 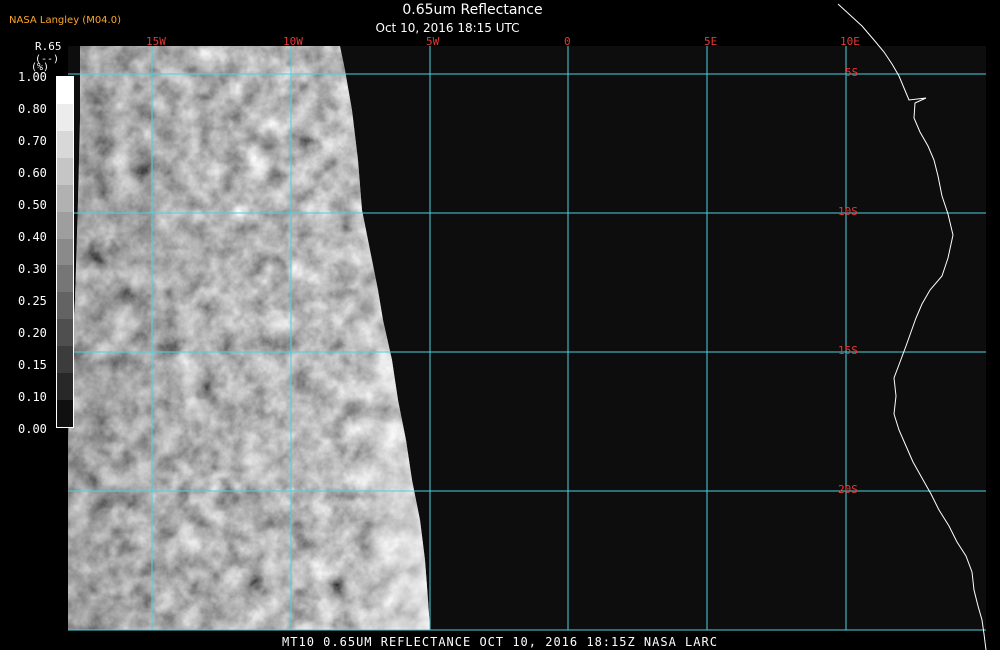 What do you see at coordinates (848, 489) in the screenshot?
I see `lat-label-20s: 20S` at bounding box center [848, 489].